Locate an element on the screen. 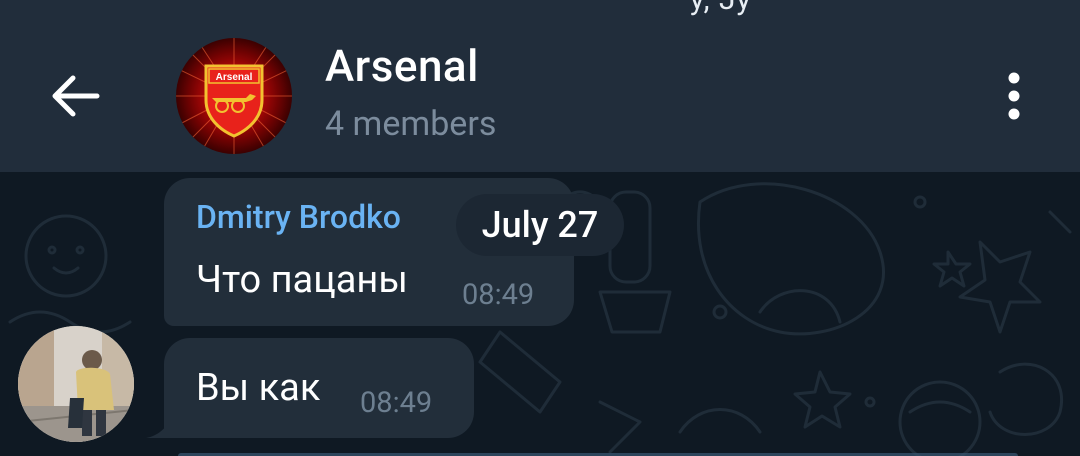 The width and height of the screenshot is (1080, 456). arrow-left-icon is located at coordinates (76, 96).